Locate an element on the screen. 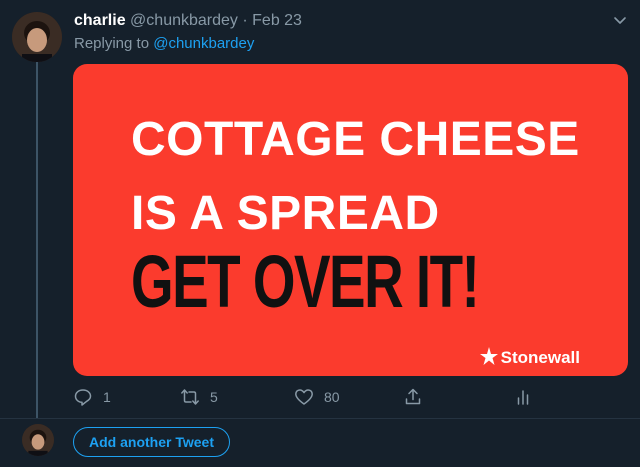  bar-chart-icon is located at coordinates (523, 397).